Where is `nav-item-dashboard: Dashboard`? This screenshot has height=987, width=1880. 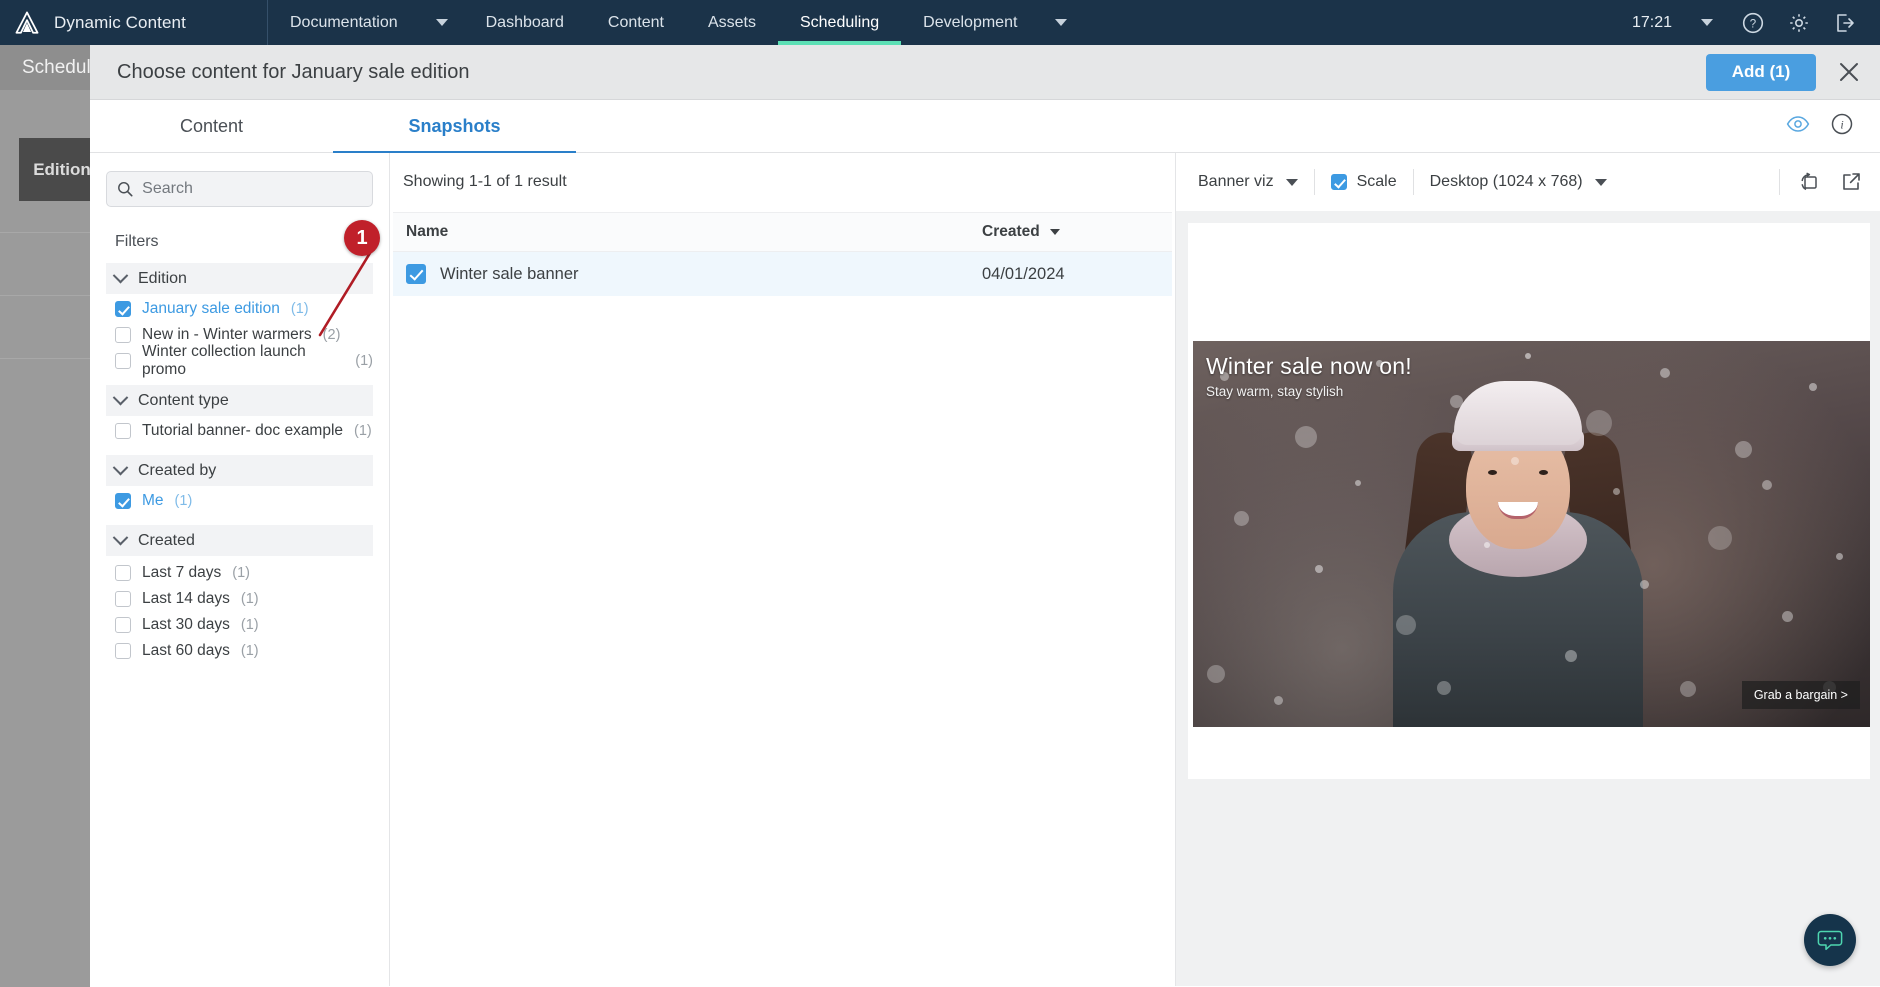
nav-item-dashboard: Dashboard is located at coordinates (525, 22).